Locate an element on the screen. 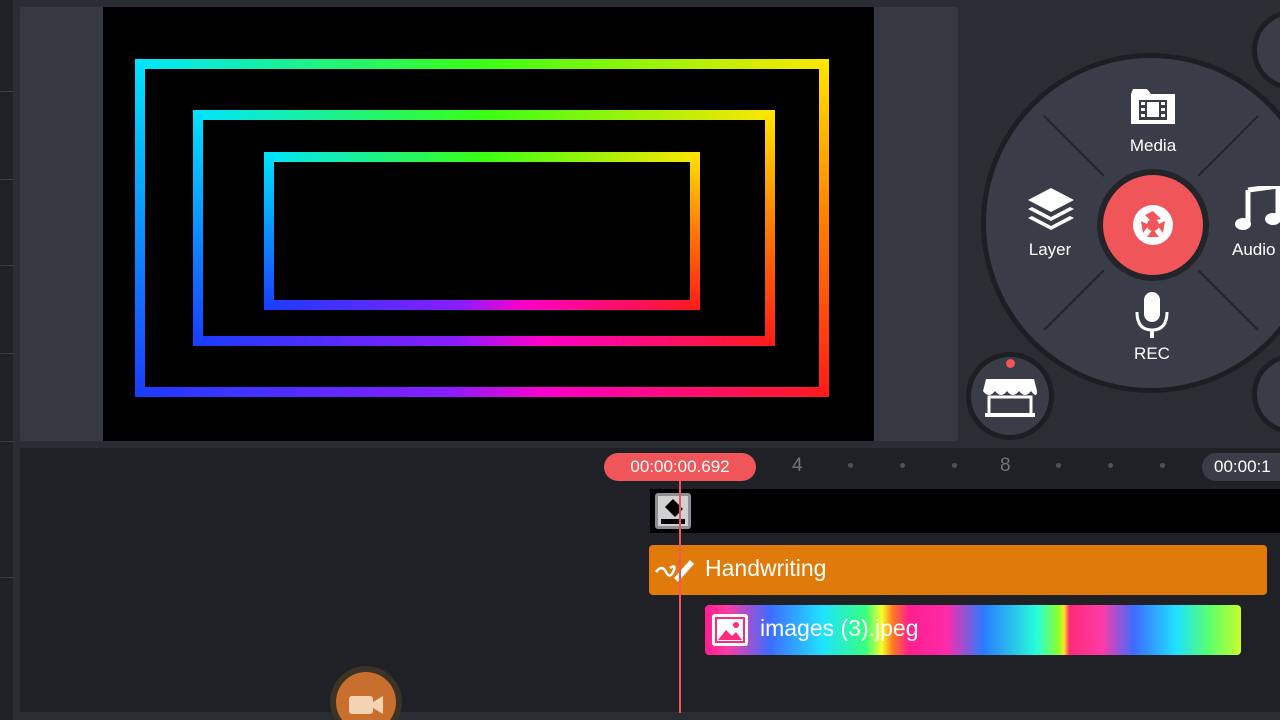 The image size is (1280, 720). music-note-icon is located at coordinates (1257, 208).